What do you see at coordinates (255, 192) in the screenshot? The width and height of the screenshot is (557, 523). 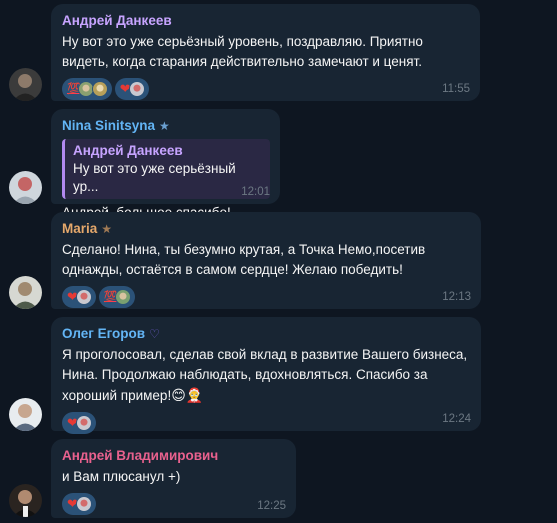 I see `message-time: 12:01` at bounding box center [255, 192].